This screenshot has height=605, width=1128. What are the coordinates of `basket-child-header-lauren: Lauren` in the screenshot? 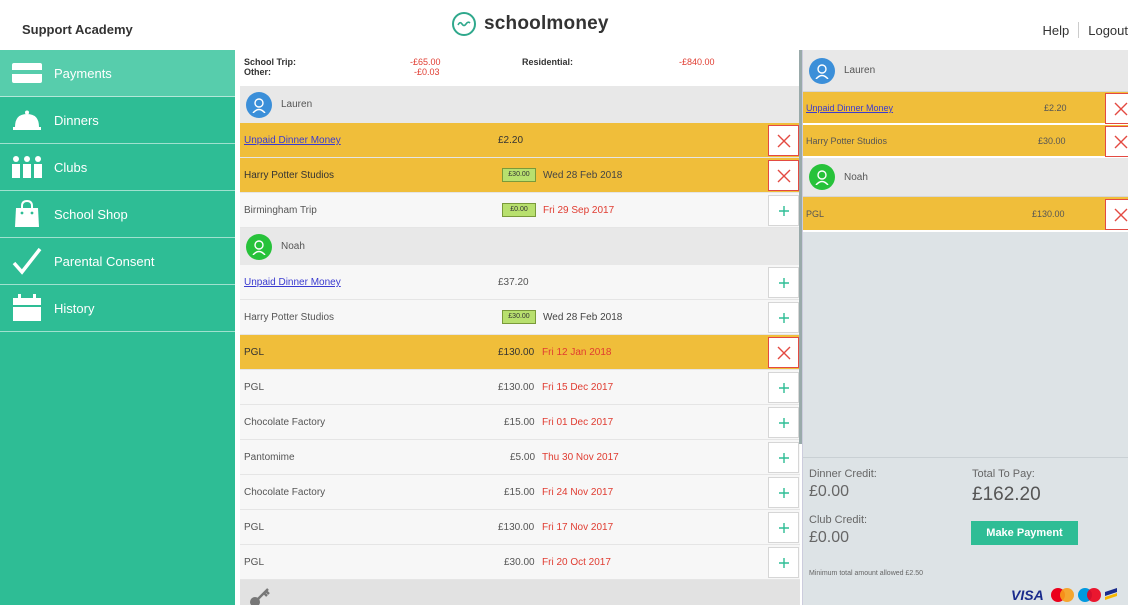 It's located at (965, 71).